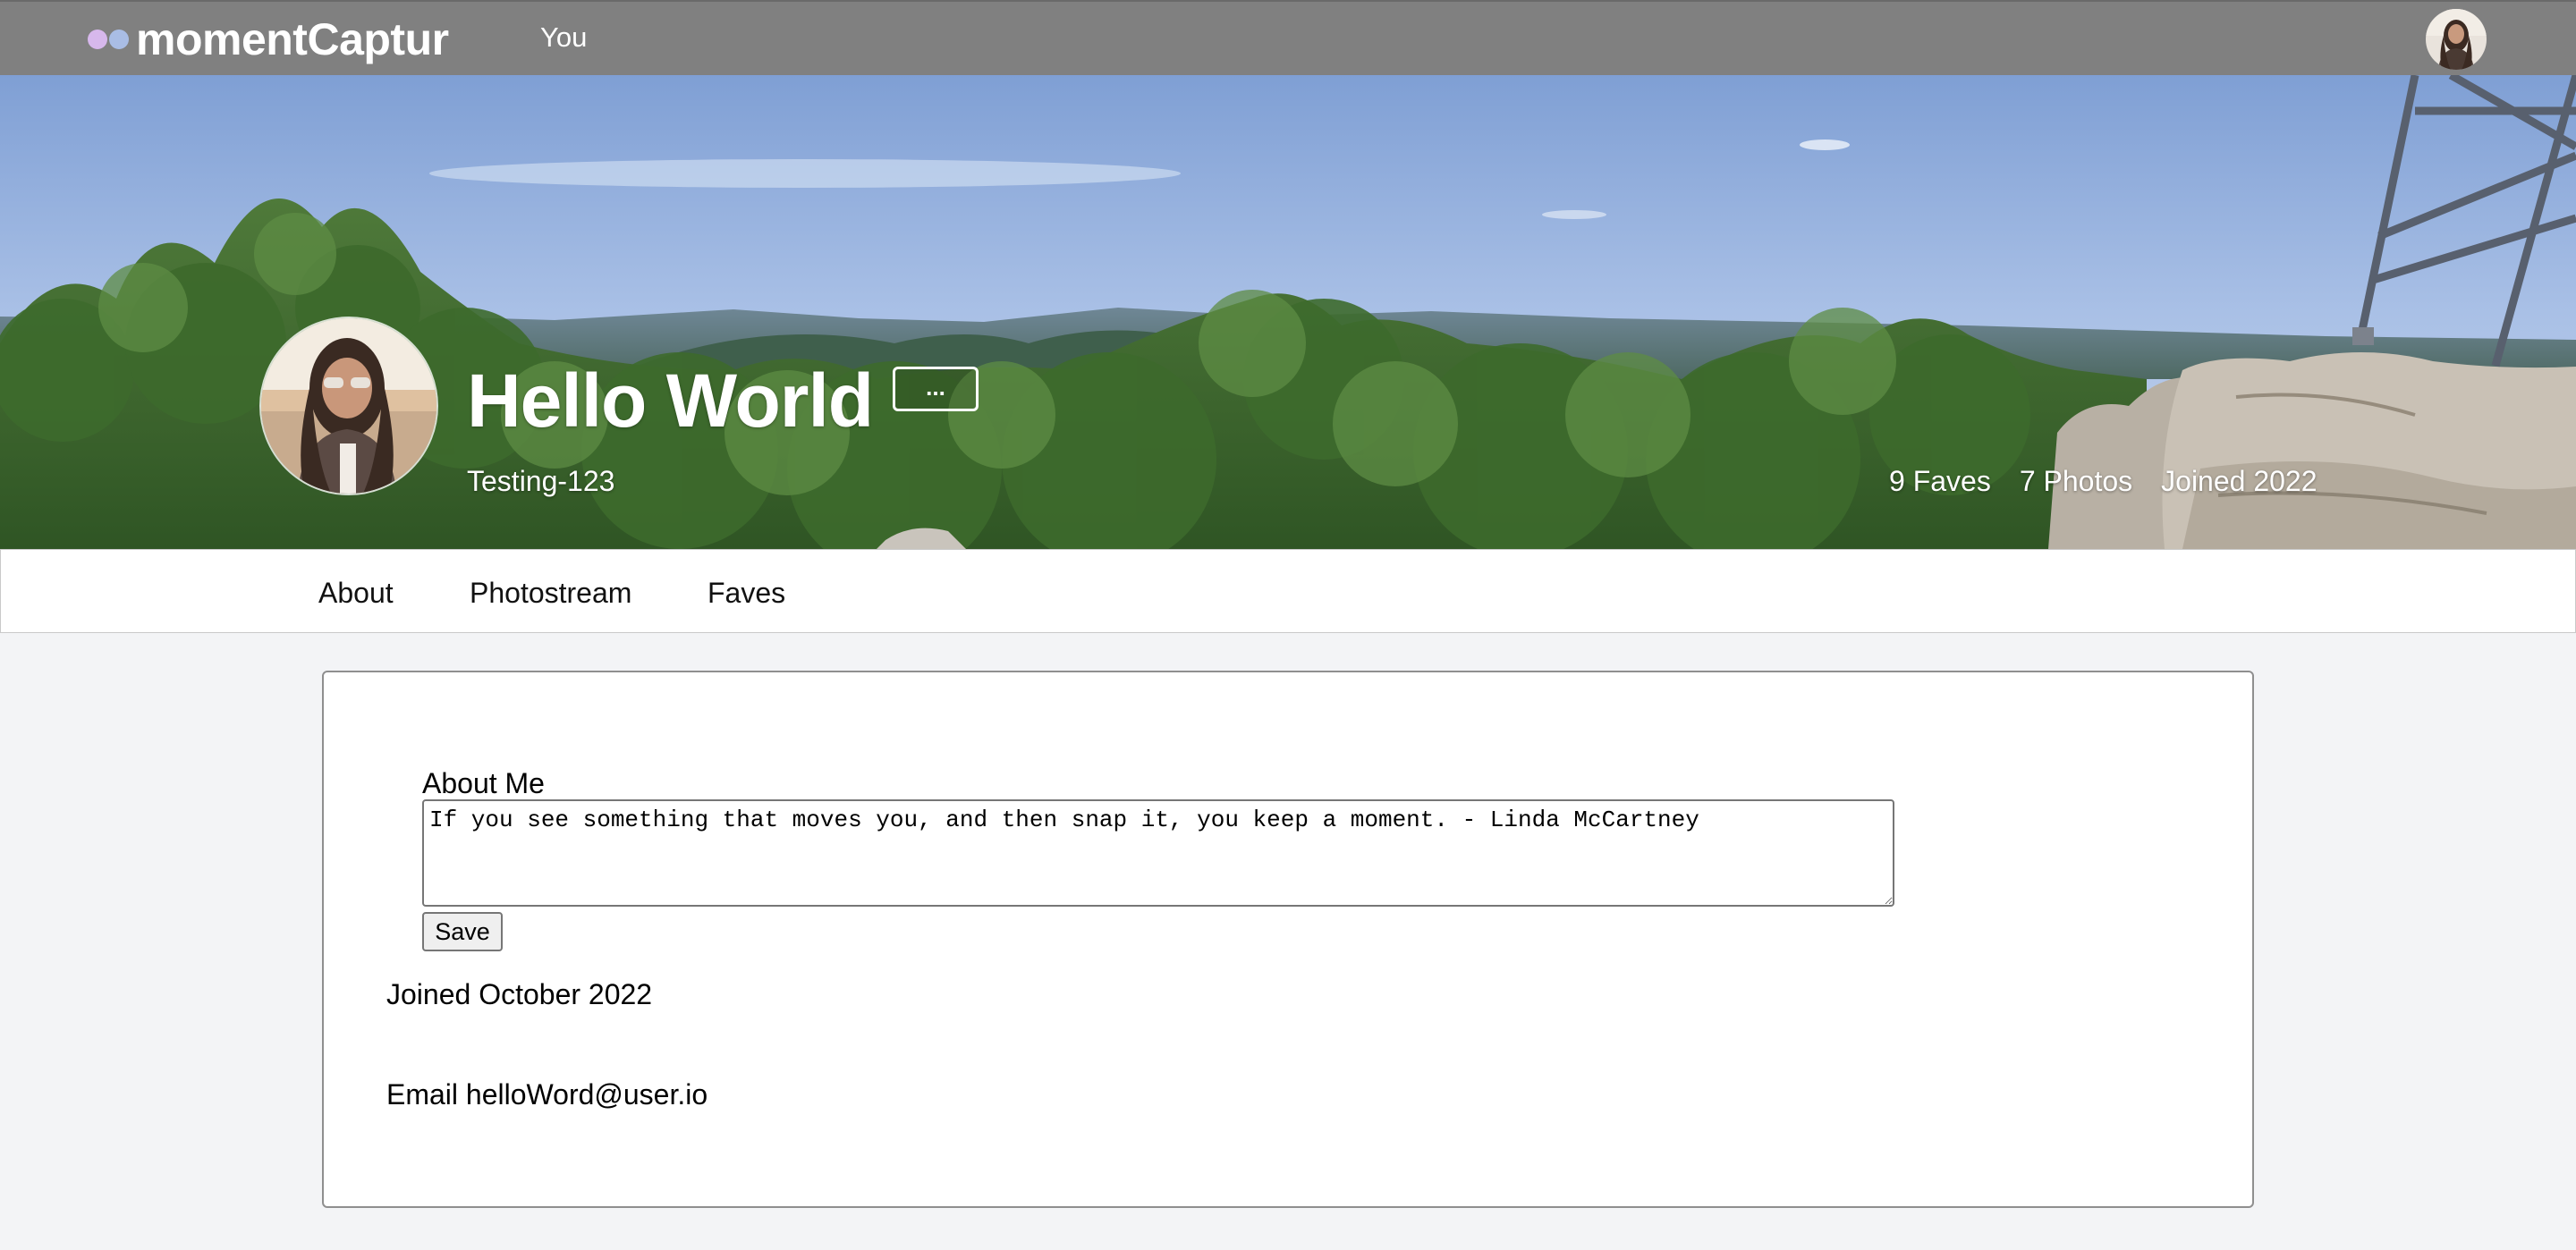 Image resolution: width=2576 pixels, height=1250 pixels. I want to click on profile-photo-image, so click(348, 406).